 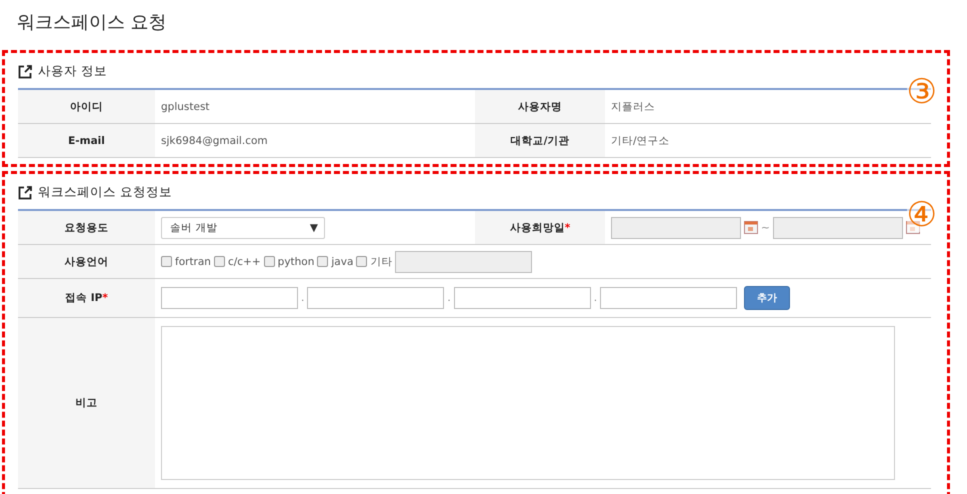 I want to click on section-title: 사용자 정보, so click(x=72, y=71).